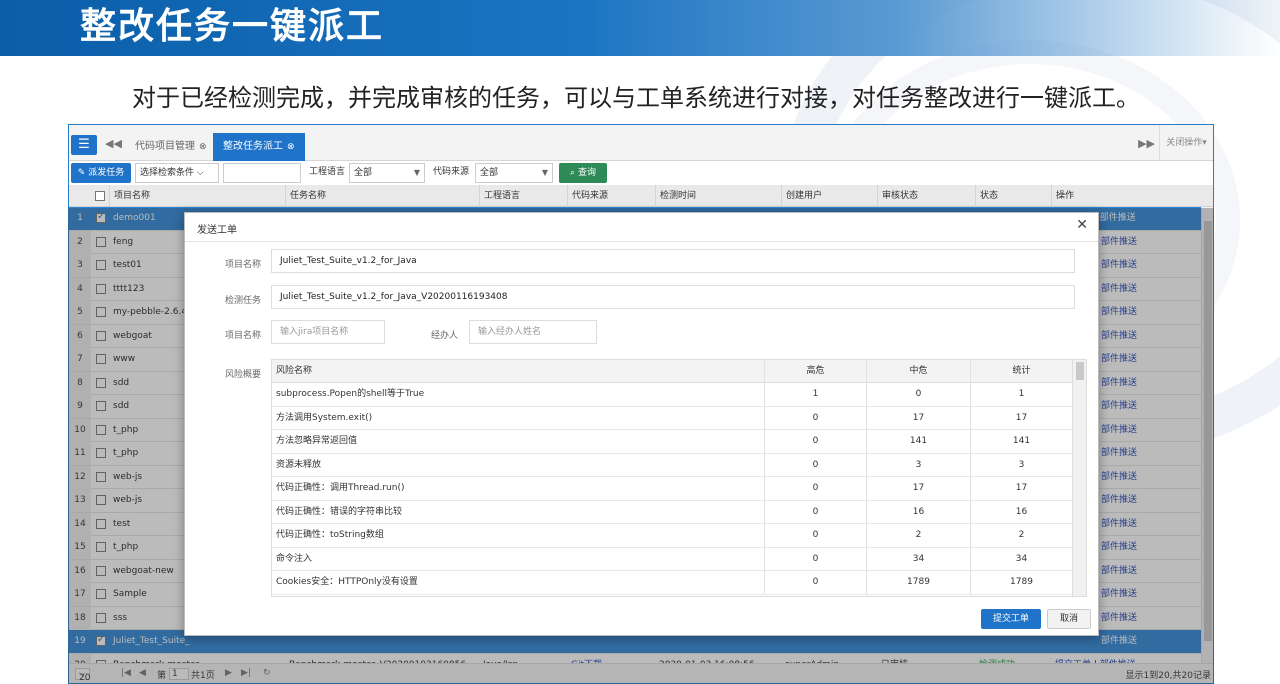  Describe the element at coordinates (1021, 371) in the screenshot. I see `risk-header-total: 统计` at that location.